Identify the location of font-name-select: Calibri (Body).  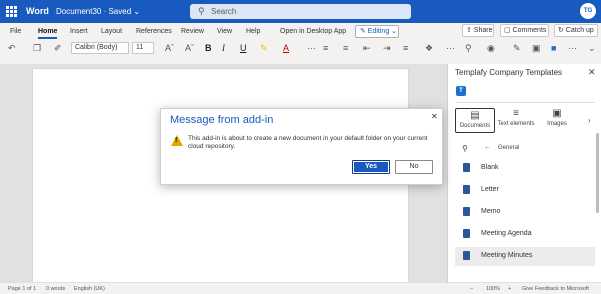
(100, 48).